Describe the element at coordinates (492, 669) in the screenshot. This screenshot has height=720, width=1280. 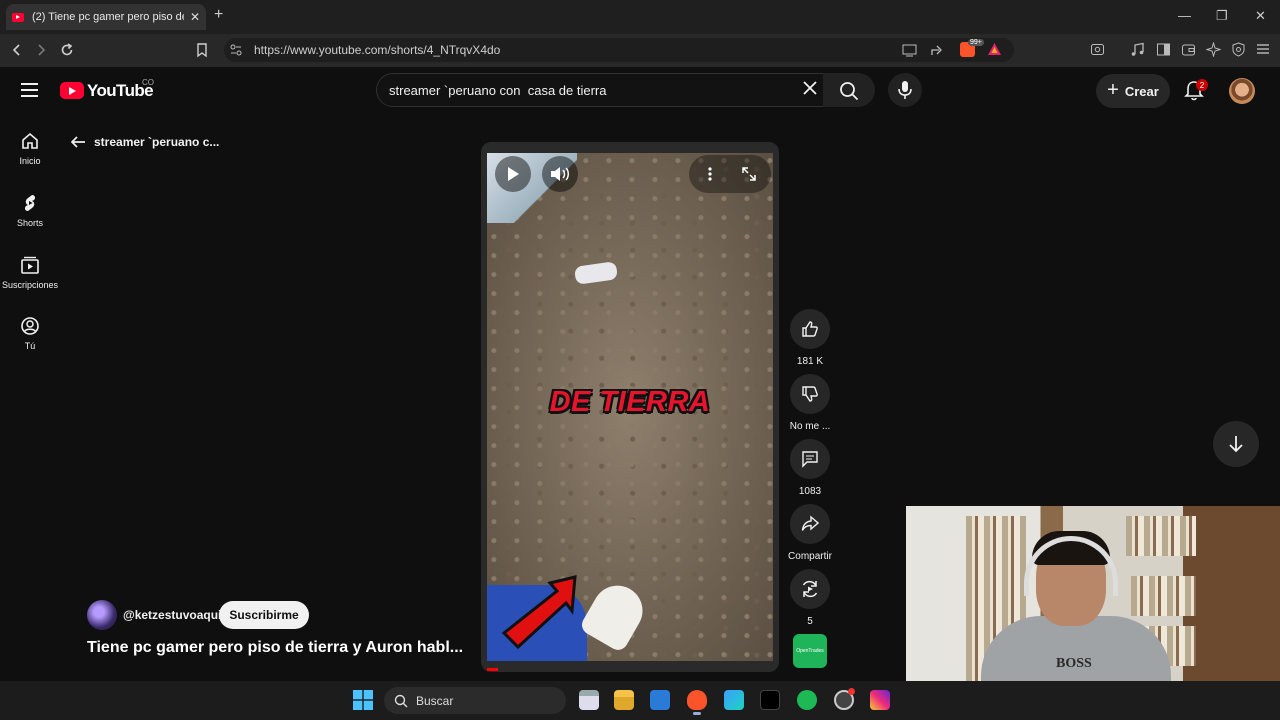
I see `video-progress-bar` at that location.